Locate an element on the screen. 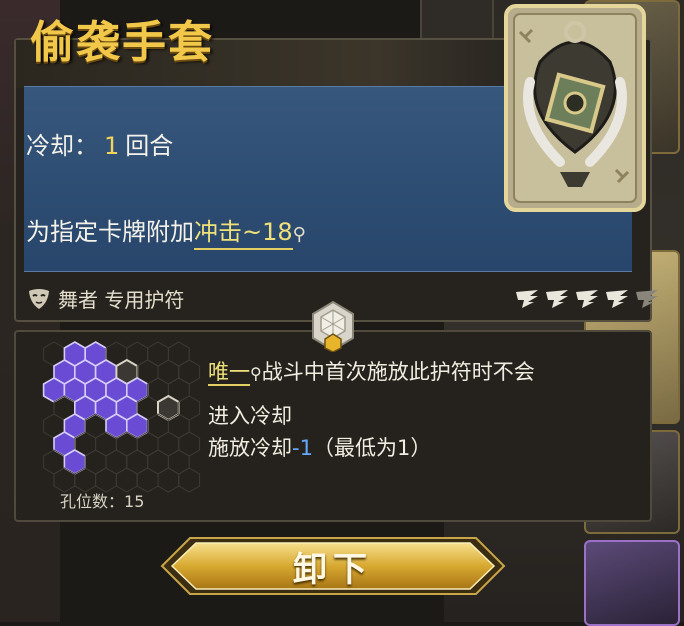 This screenshot has height=626, width=684. socket-hex-grid is located at coordinates (121, 417).